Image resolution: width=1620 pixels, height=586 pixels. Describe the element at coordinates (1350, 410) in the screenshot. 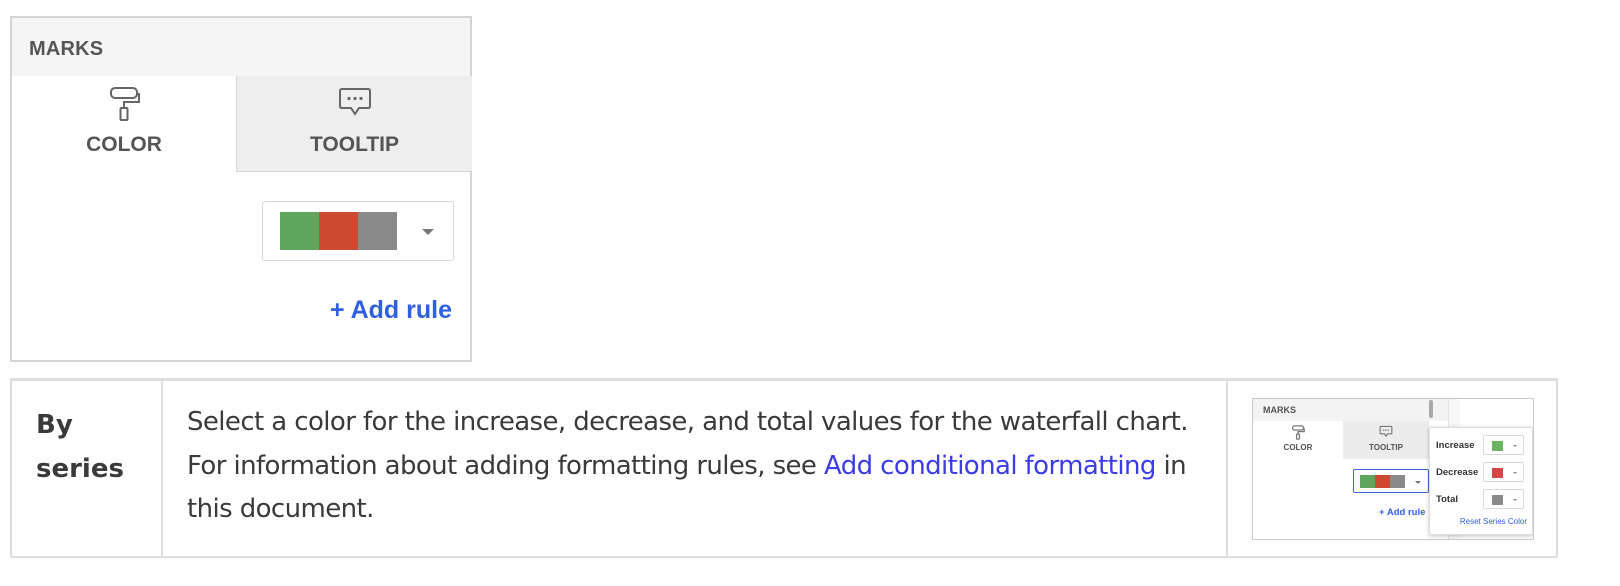

I see `thumb-marks-header: MARKS` at that location.